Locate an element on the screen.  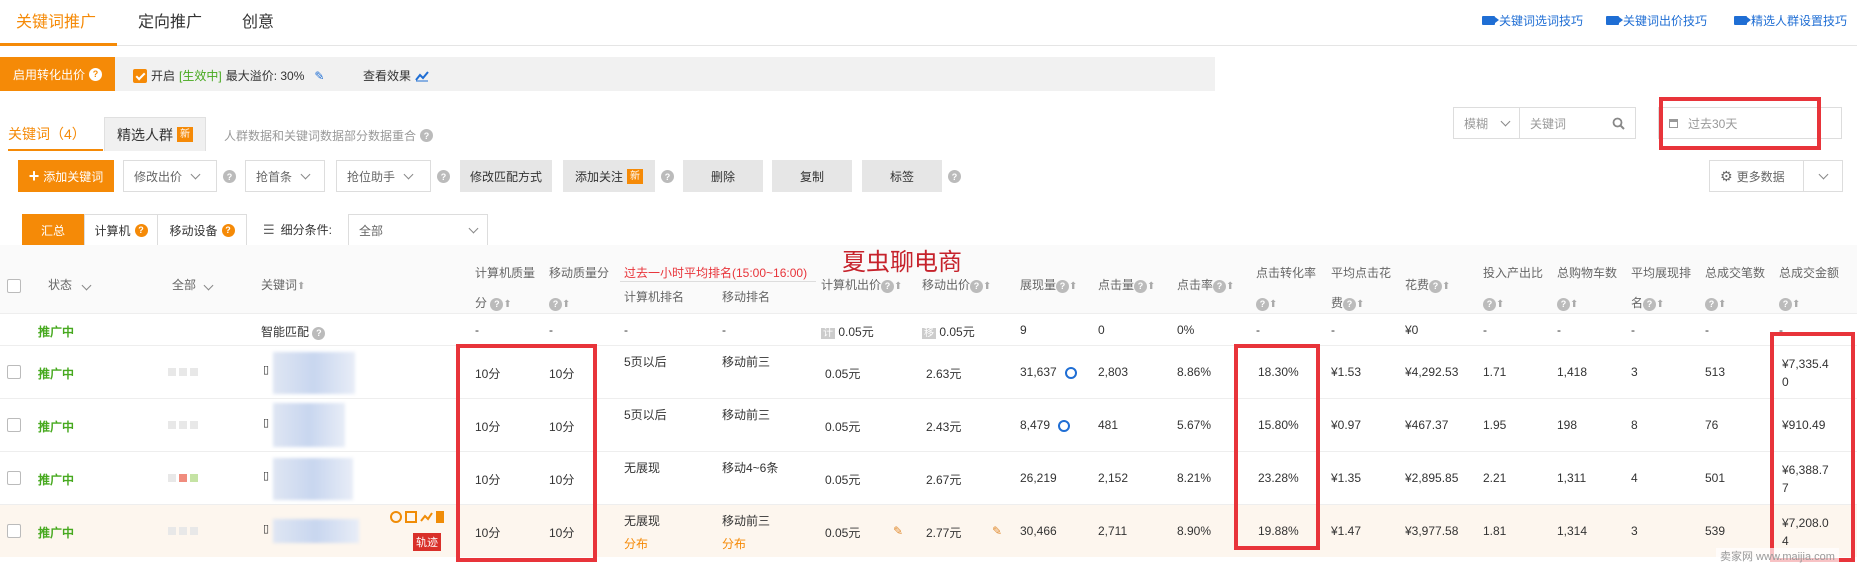
tip-keyword-bidding: 关键词出价技巧 is located at coordinates (1656, 20).